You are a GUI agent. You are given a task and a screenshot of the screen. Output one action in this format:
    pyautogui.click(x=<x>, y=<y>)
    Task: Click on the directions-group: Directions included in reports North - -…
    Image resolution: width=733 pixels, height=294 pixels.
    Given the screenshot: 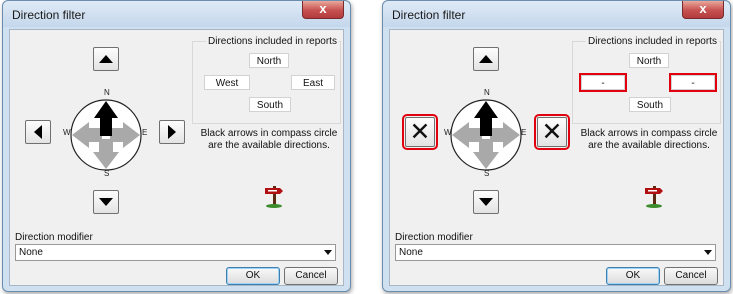 What is the action you would take?
    pyautogui.click(x=646, y=80)
    